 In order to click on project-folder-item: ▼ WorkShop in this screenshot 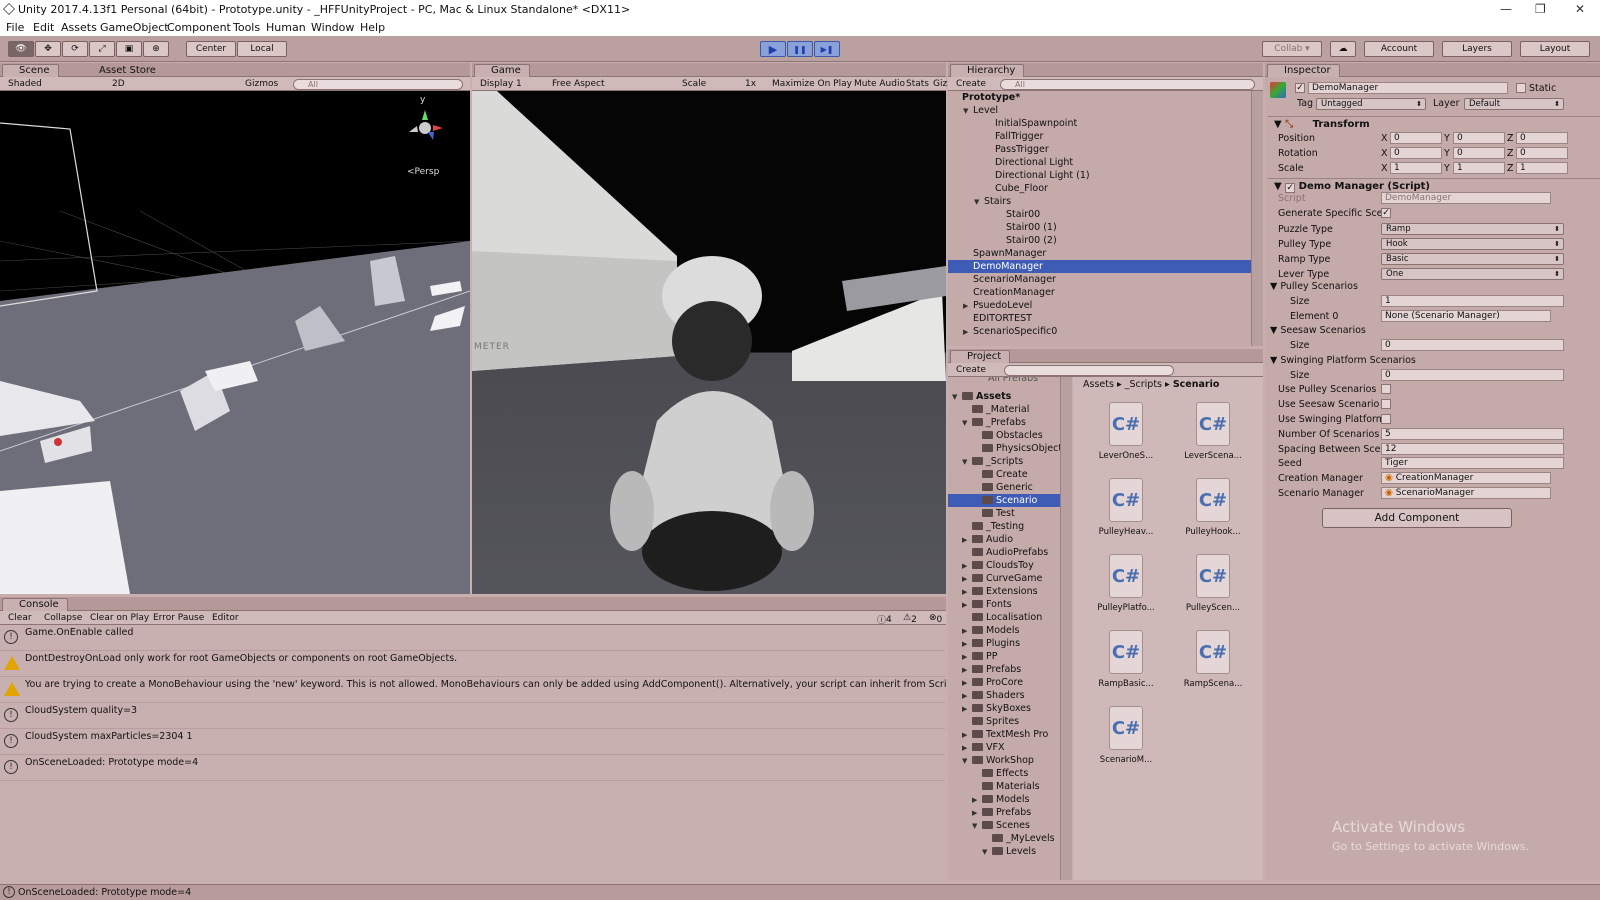, I will do `click(1004, 760)`.